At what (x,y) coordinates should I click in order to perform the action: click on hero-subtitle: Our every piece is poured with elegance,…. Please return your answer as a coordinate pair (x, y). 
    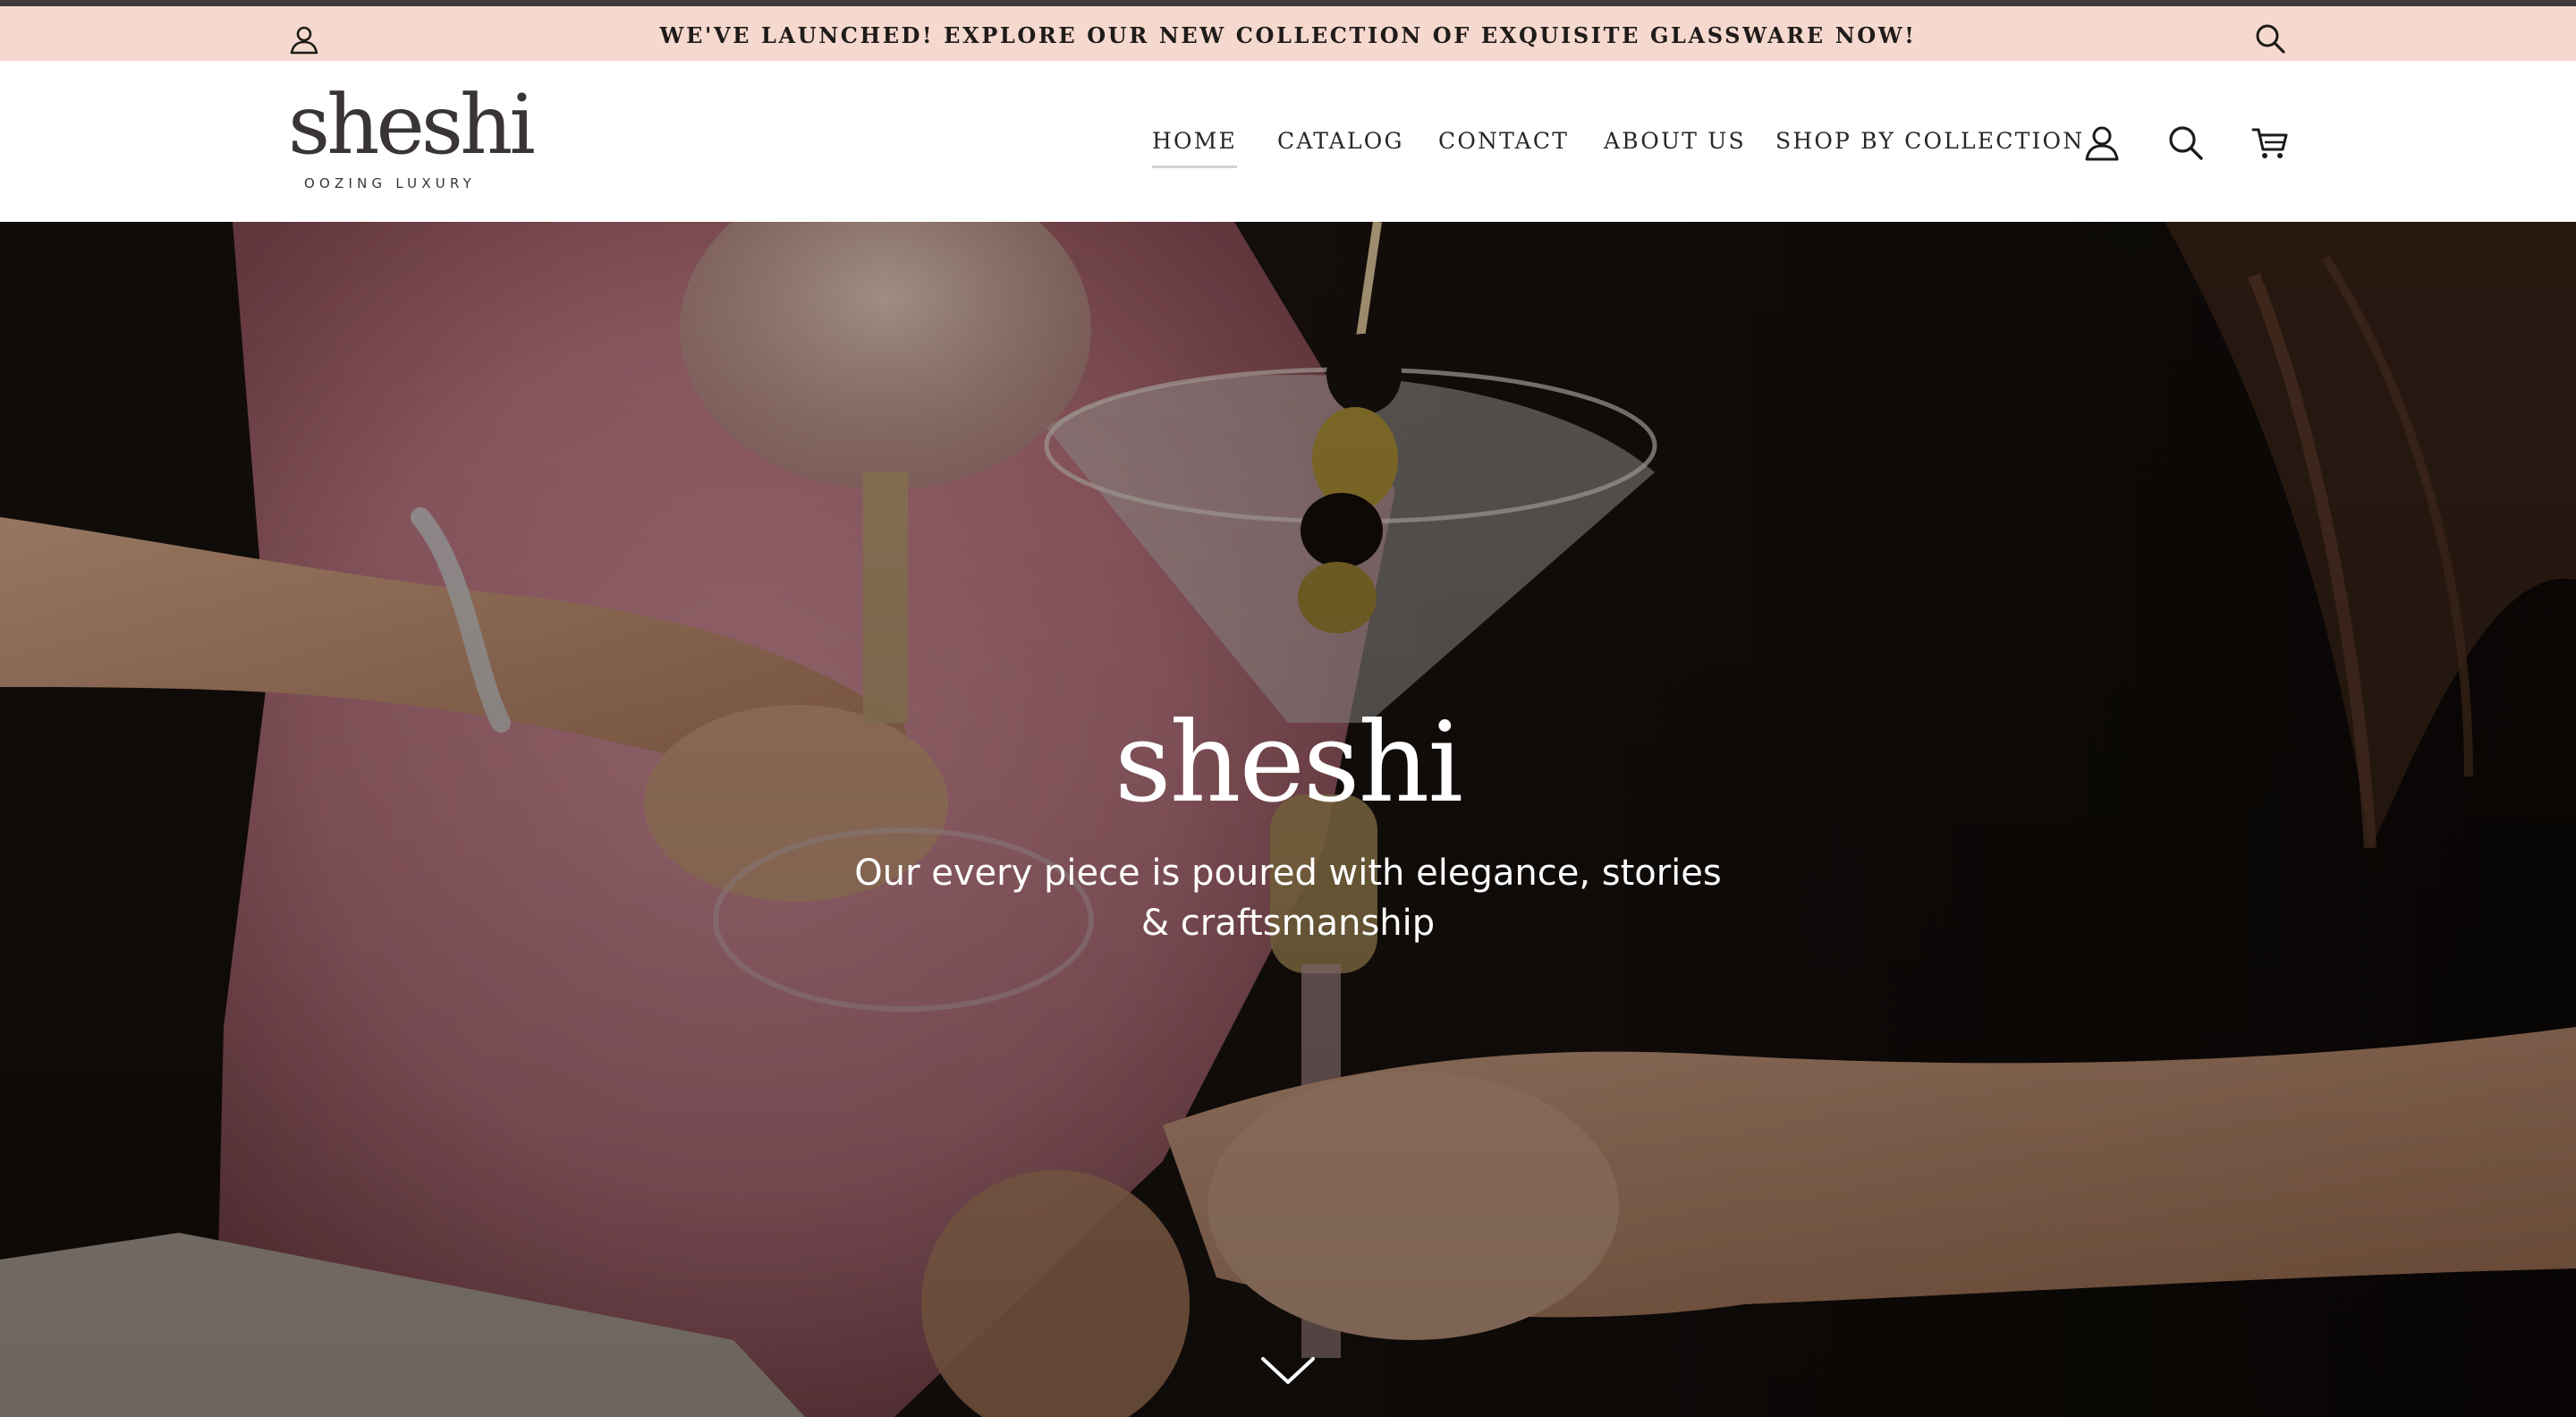
    Looking at the image, I should click on (1288, 899).